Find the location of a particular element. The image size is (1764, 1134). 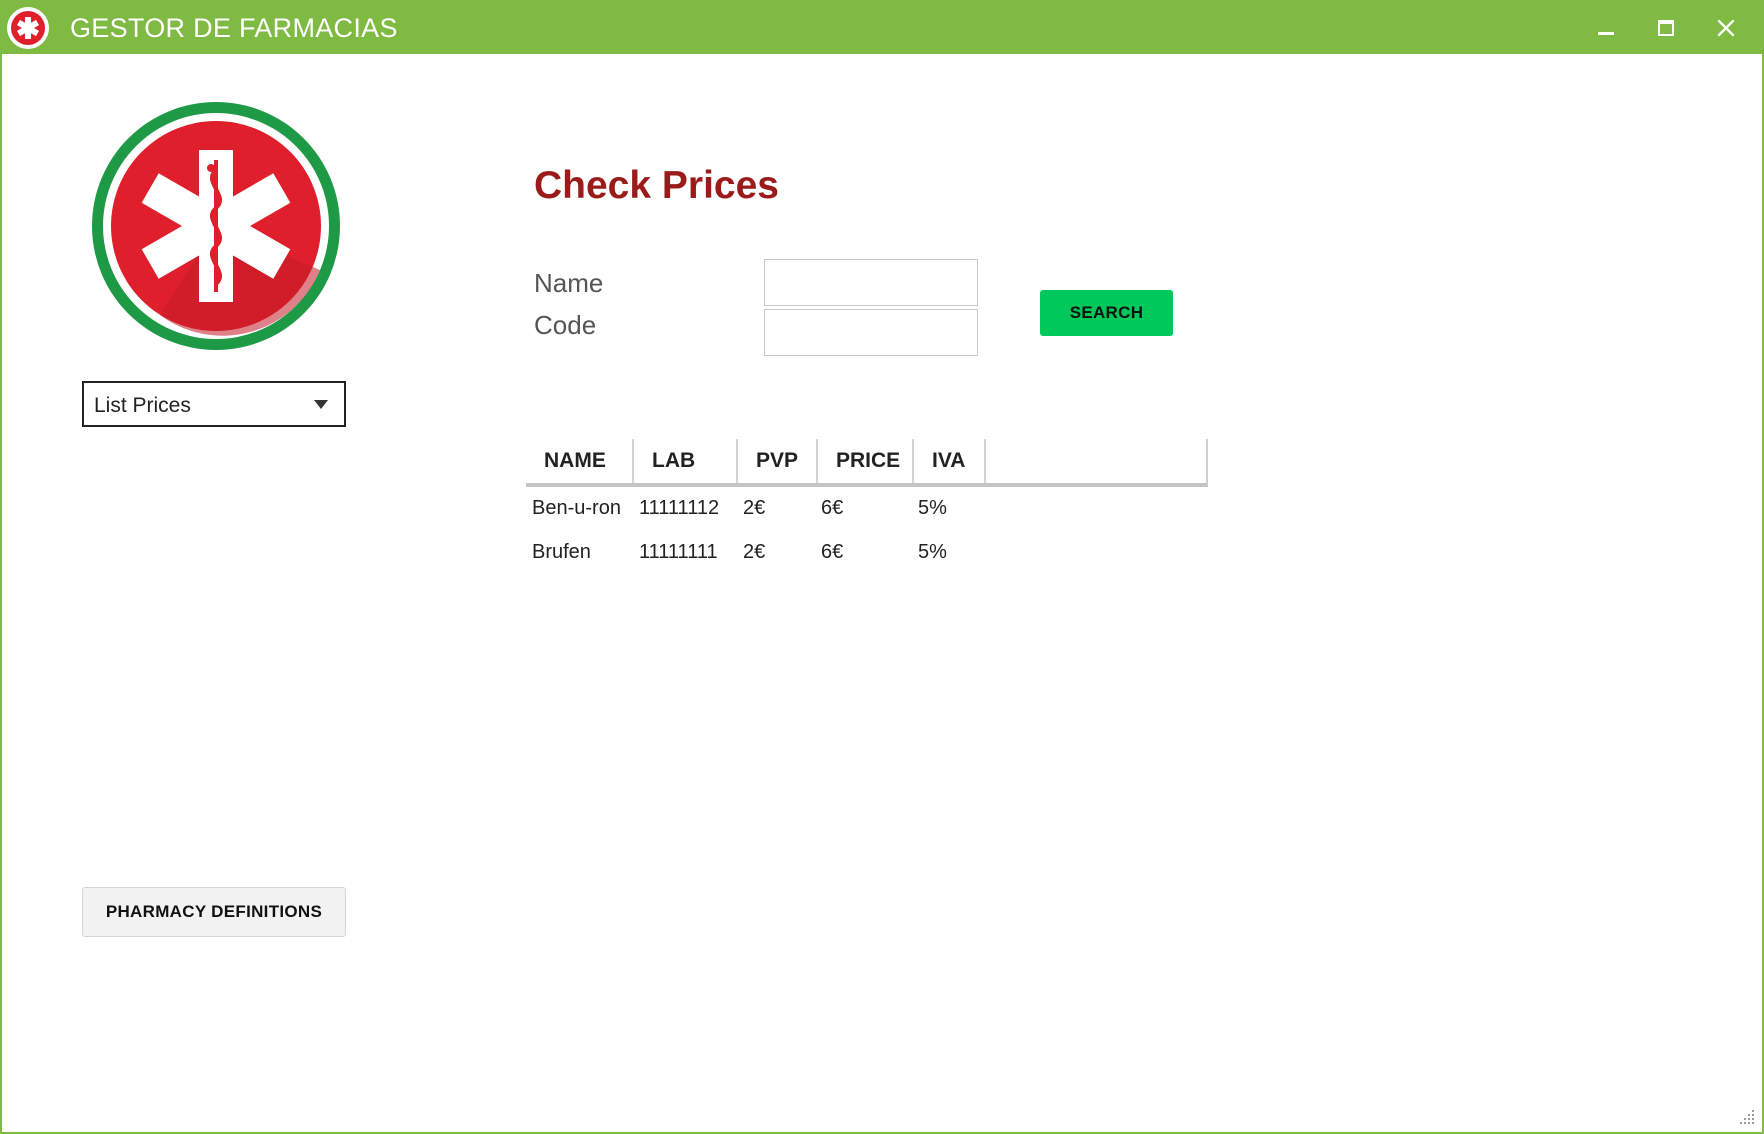

cell-name: Brufen is located at coordinates (561, 552).